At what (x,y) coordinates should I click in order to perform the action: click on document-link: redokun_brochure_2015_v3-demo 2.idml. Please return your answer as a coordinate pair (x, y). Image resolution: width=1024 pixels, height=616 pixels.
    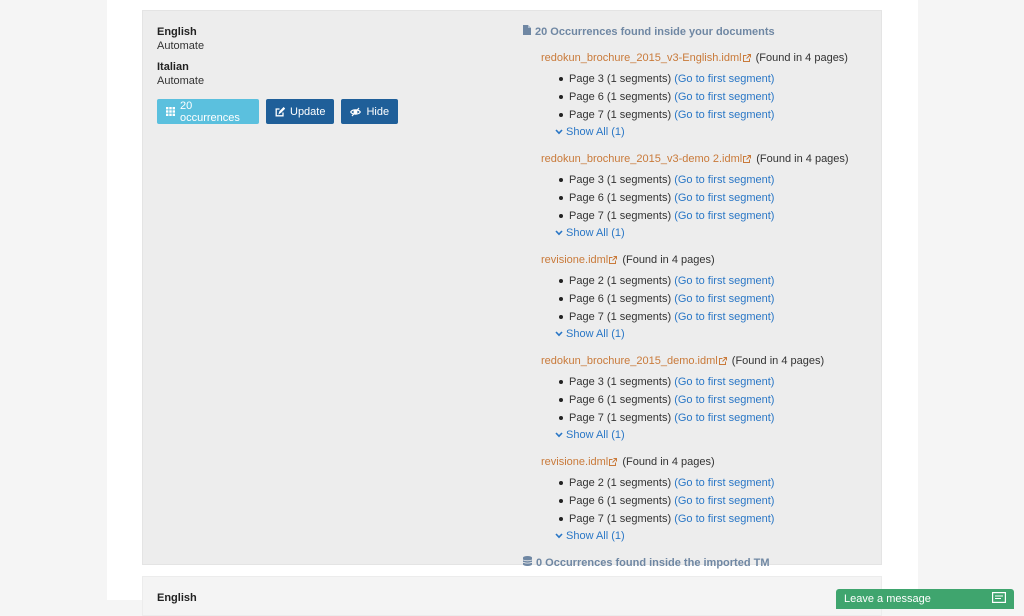
    Looking at the image, I should click on (641, 159).